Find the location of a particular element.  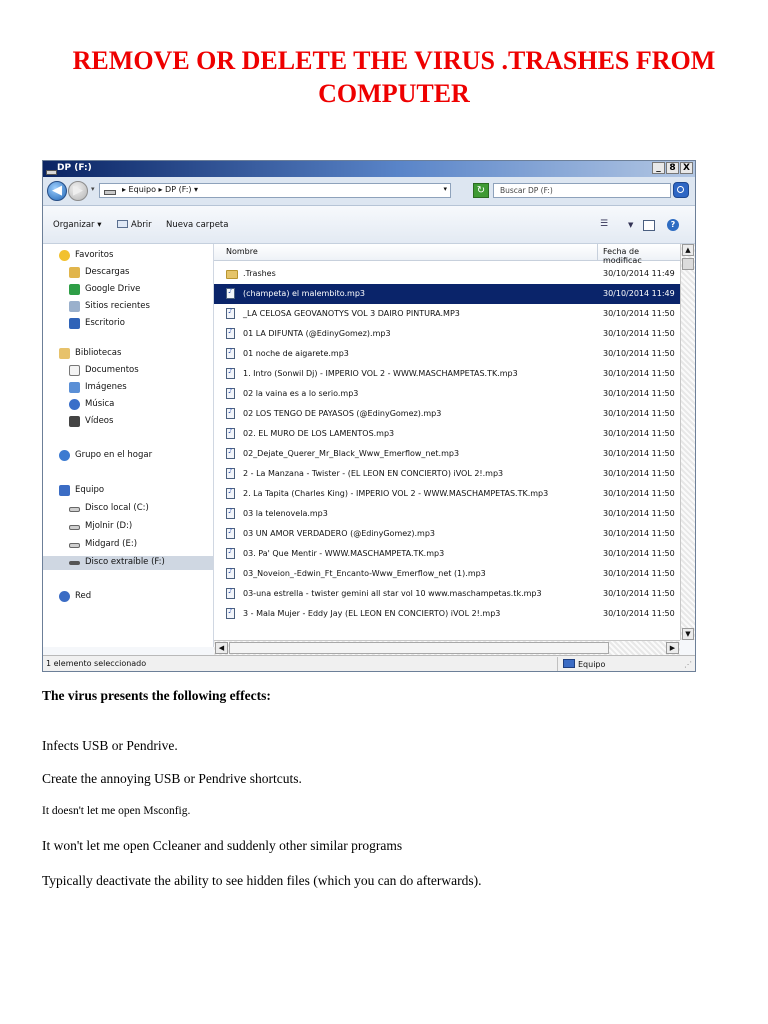

horizontal-scrollbar: ◀ ▶ is located at coordinates (447, 647).